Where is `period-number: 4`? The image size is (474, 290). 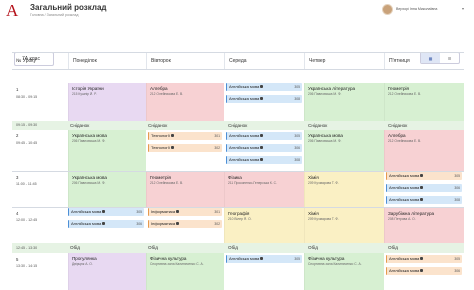
period-number: 4 is located at coordinates (17, 213).